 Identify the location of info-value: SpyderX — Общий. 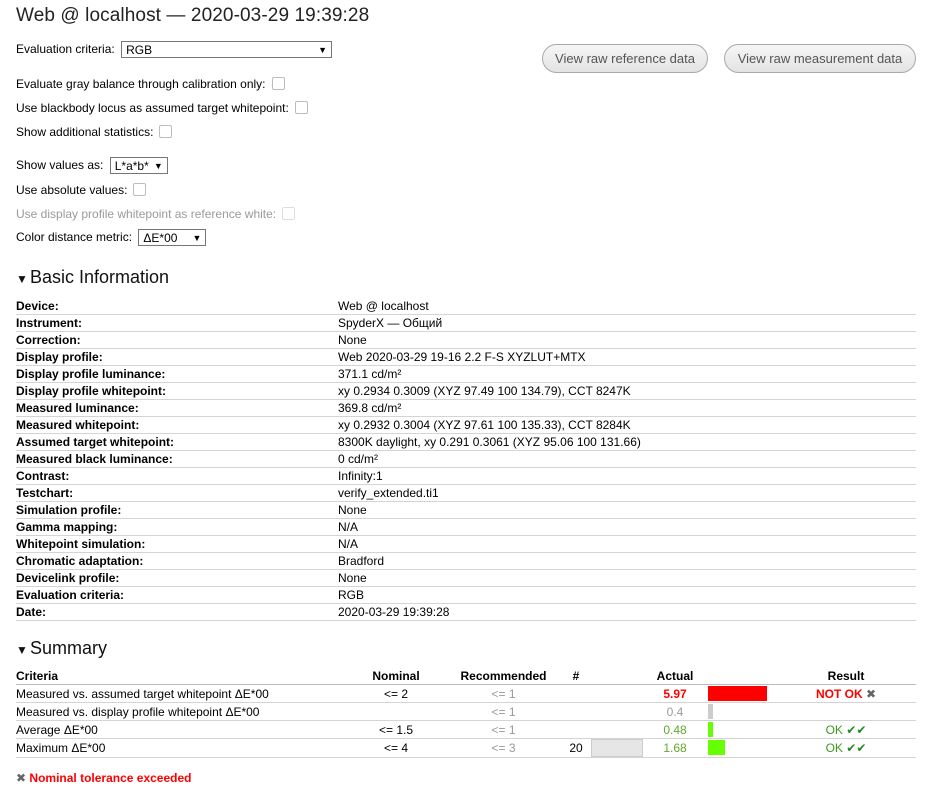
(627, 323).